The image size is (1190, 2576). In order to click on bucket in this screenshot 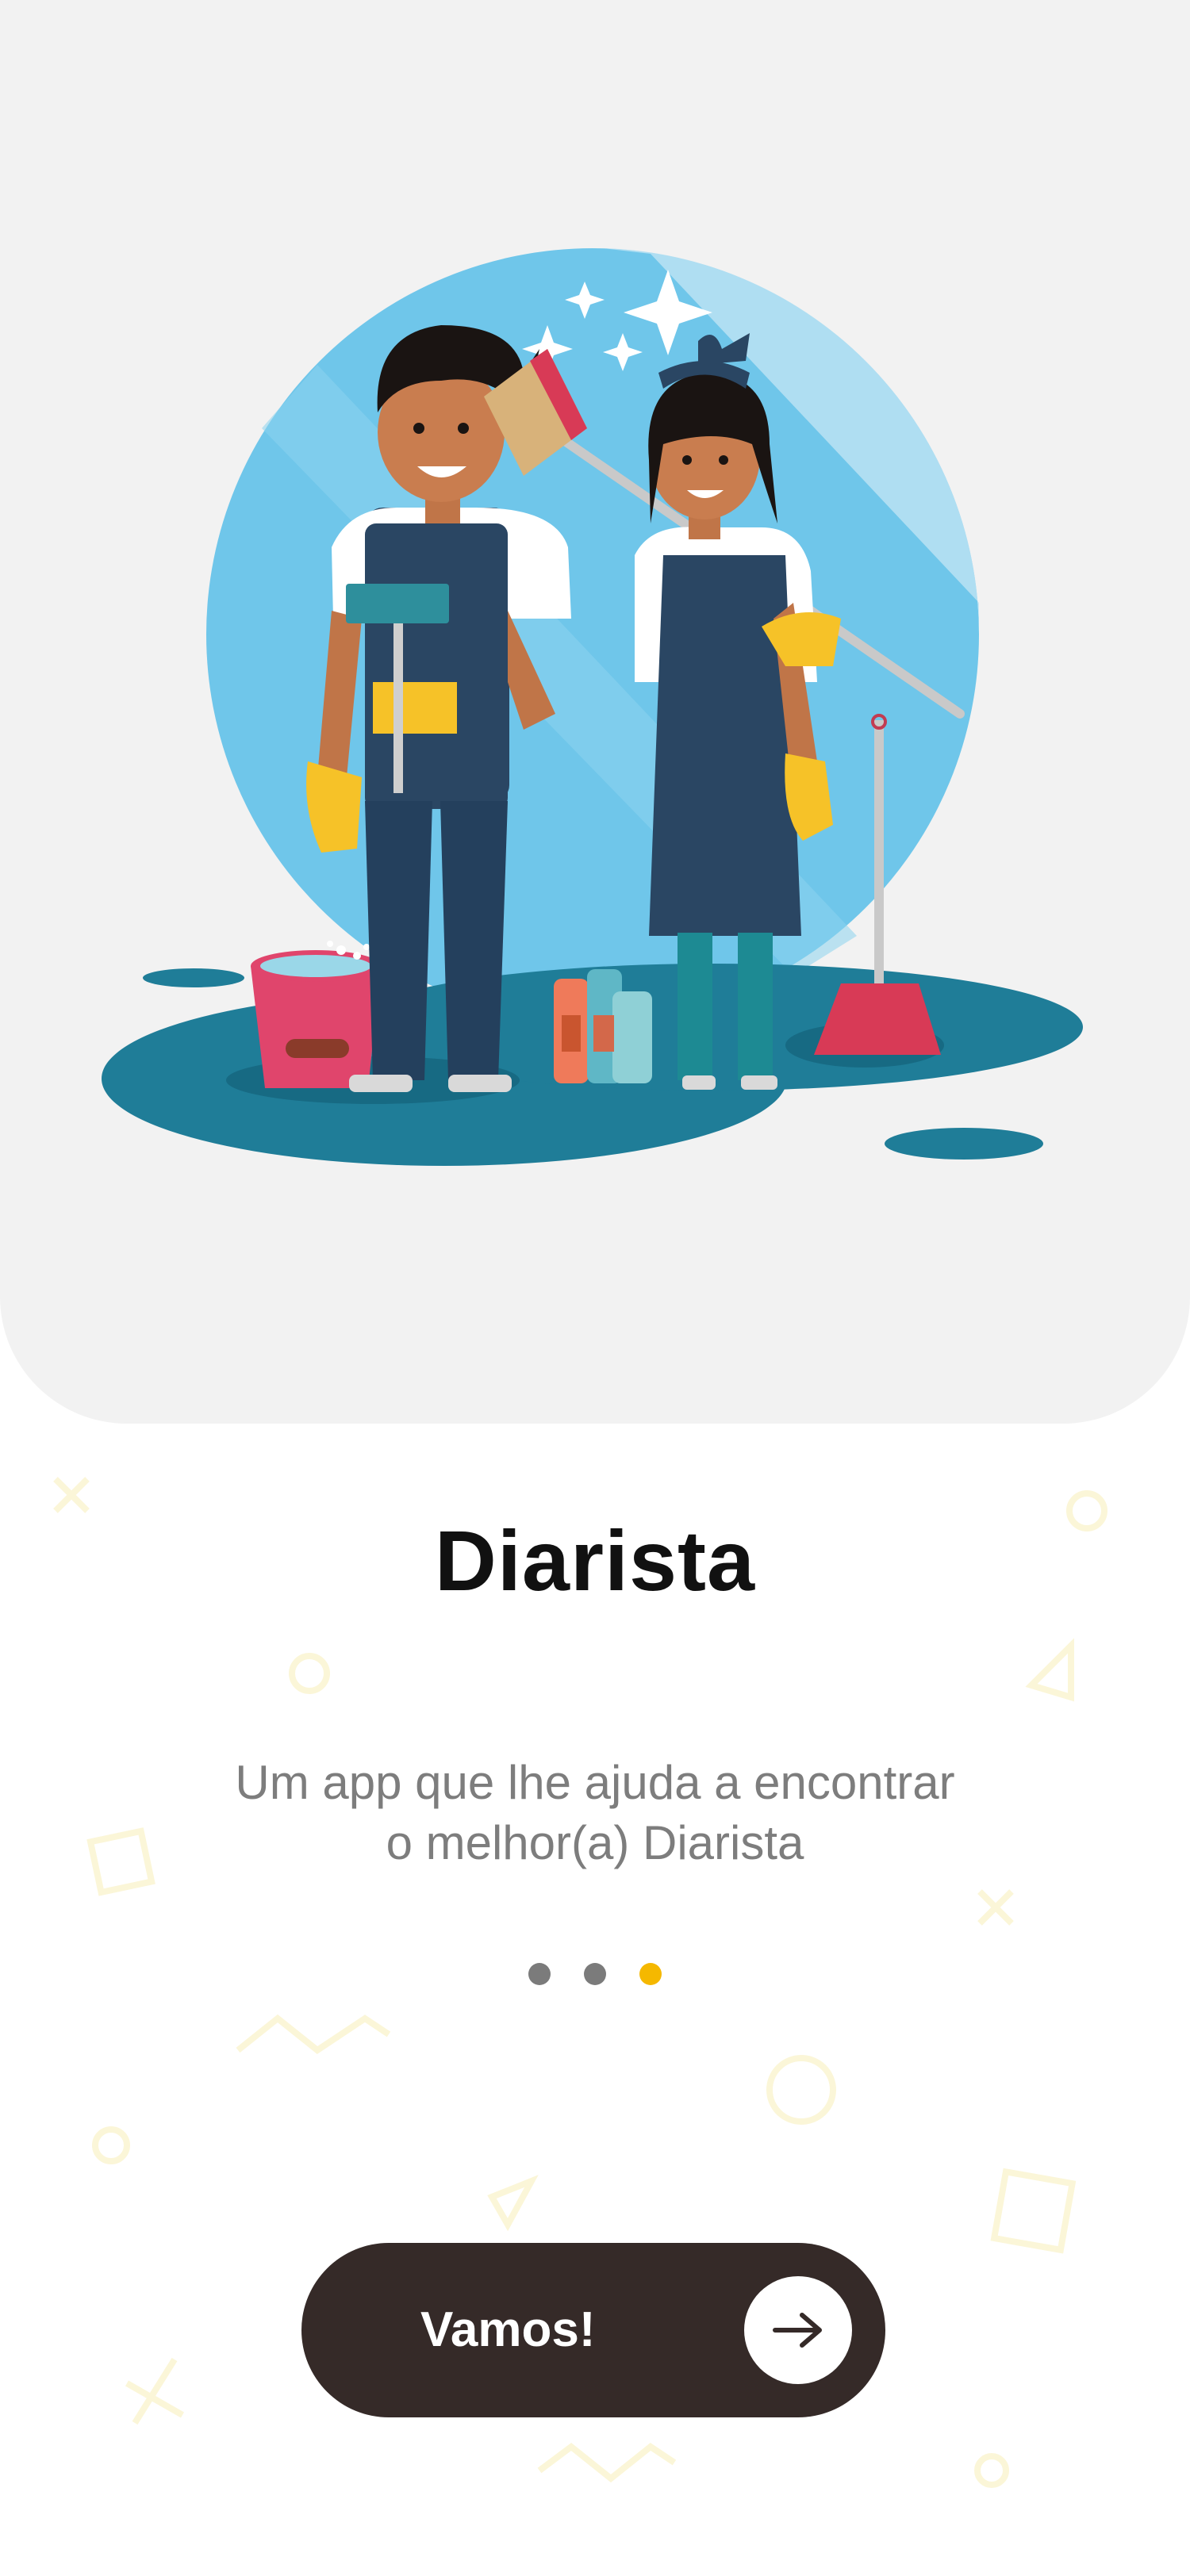, I will do `click(316, 1027)`.